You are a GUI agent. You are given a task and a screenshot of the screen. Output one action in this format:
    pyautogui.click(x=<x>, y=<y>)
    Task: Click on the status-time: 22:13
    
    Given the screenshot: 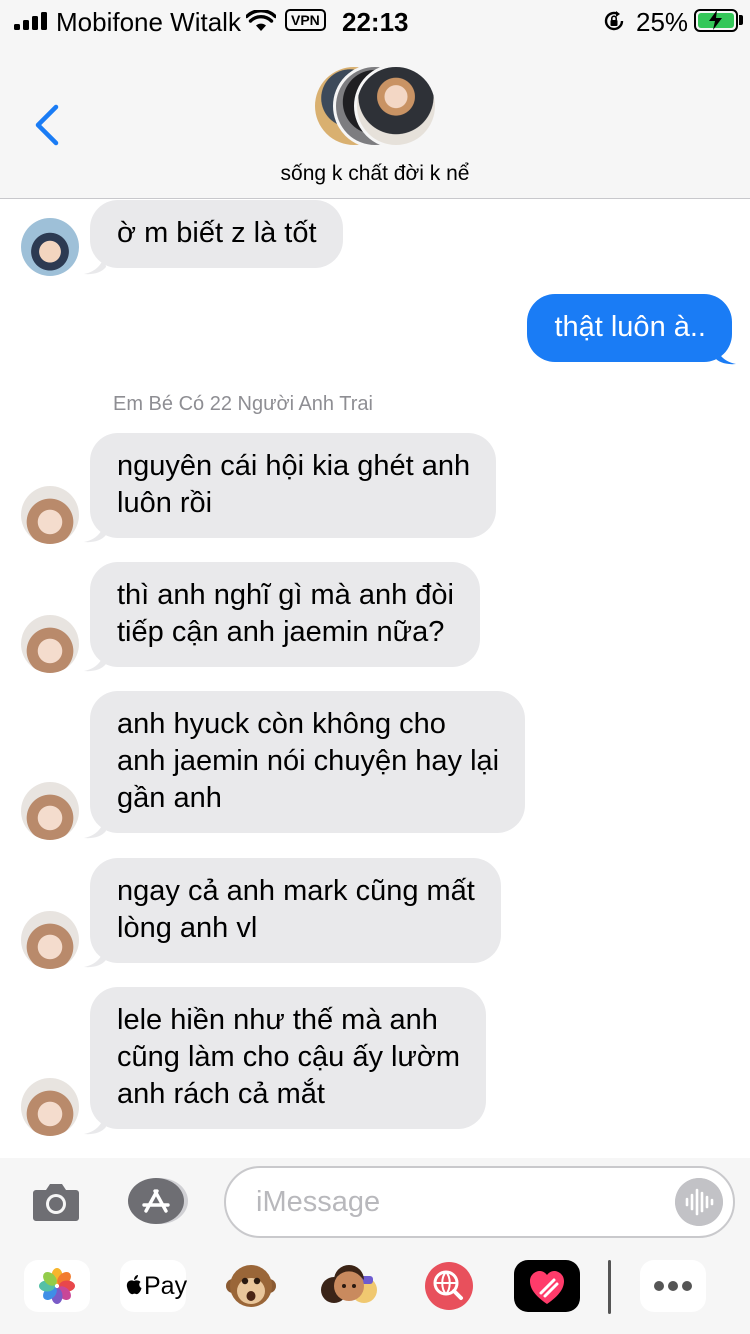 What is the action you would take?
    pyautogui.click(x=375, y=22)
    